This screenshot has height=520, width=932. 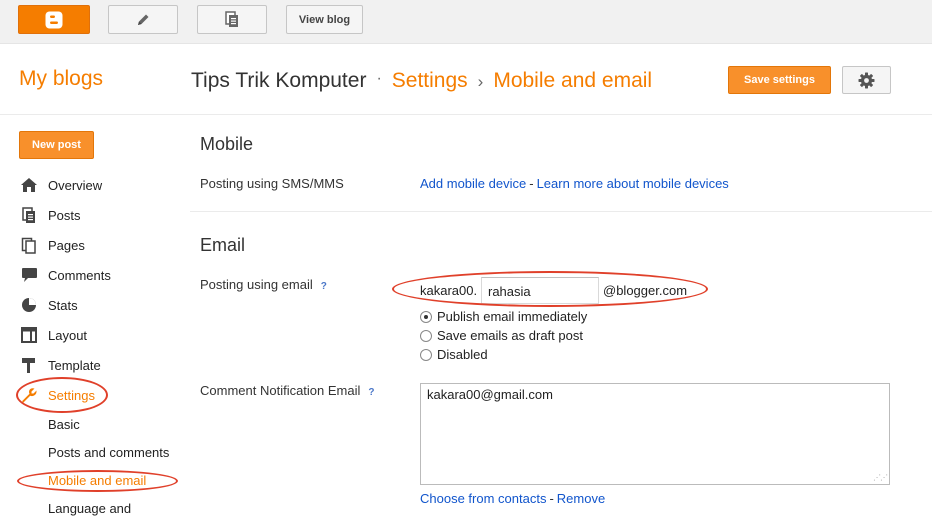 I want to click on sidebar-item-overview: Overview, so click(x=61, y=185).